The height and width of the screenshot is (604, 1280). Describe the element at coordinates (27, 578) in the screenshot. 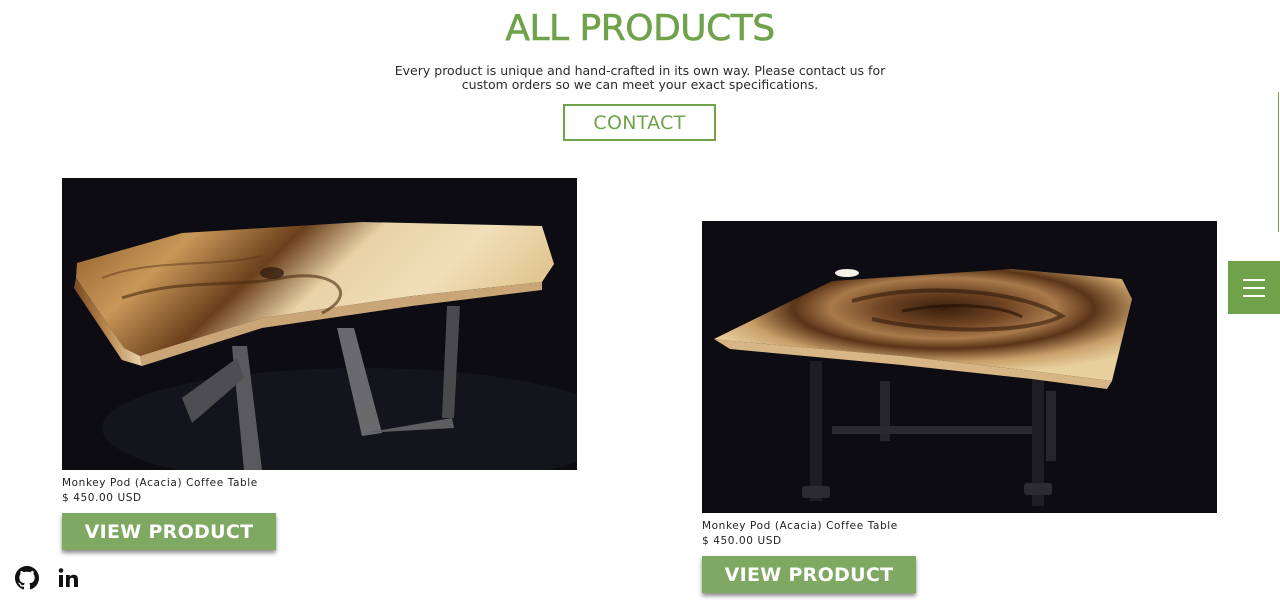

I see `github-icon` at that location.